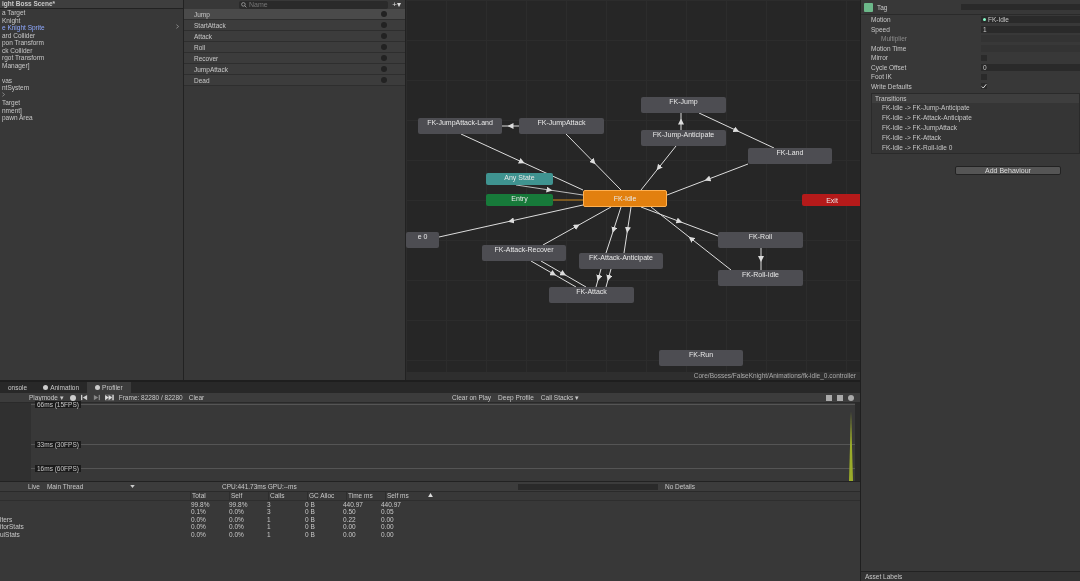 Image resolution: width=1080 pixels, height=581 pixels. What do you see at coordinates (857, 442) in the screenshot?
I see `scrollbar` at bounding box center [857, 442].